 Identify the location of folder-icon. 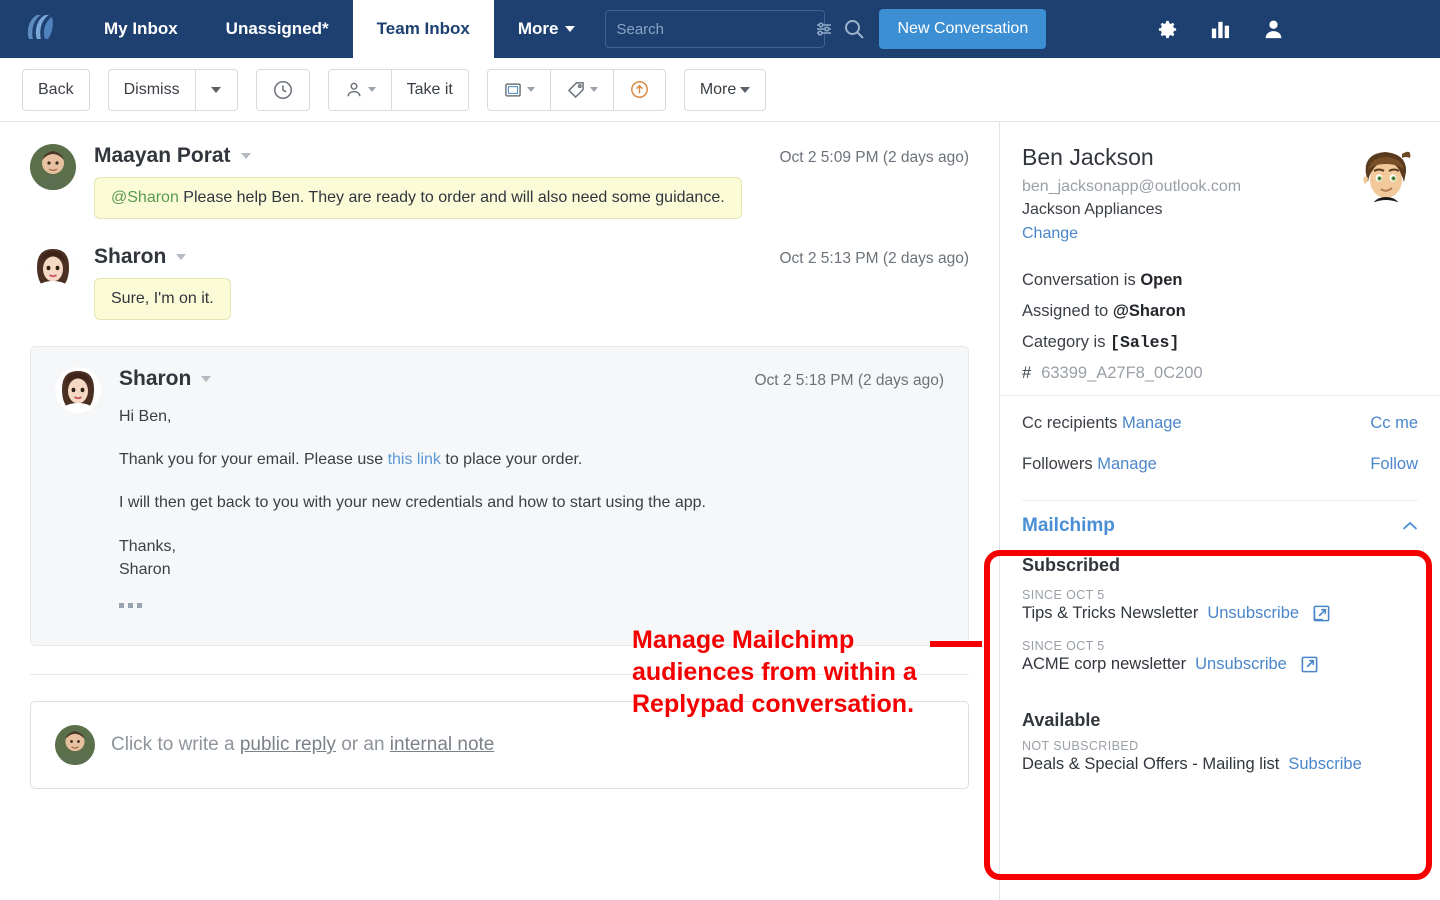
(513, 90).